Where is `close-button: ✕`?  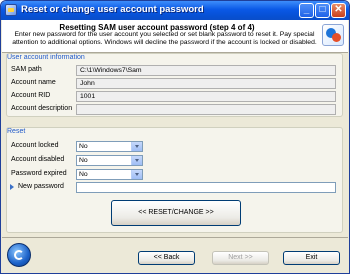
close-button: ✕ is located at coordinates (338, 10).